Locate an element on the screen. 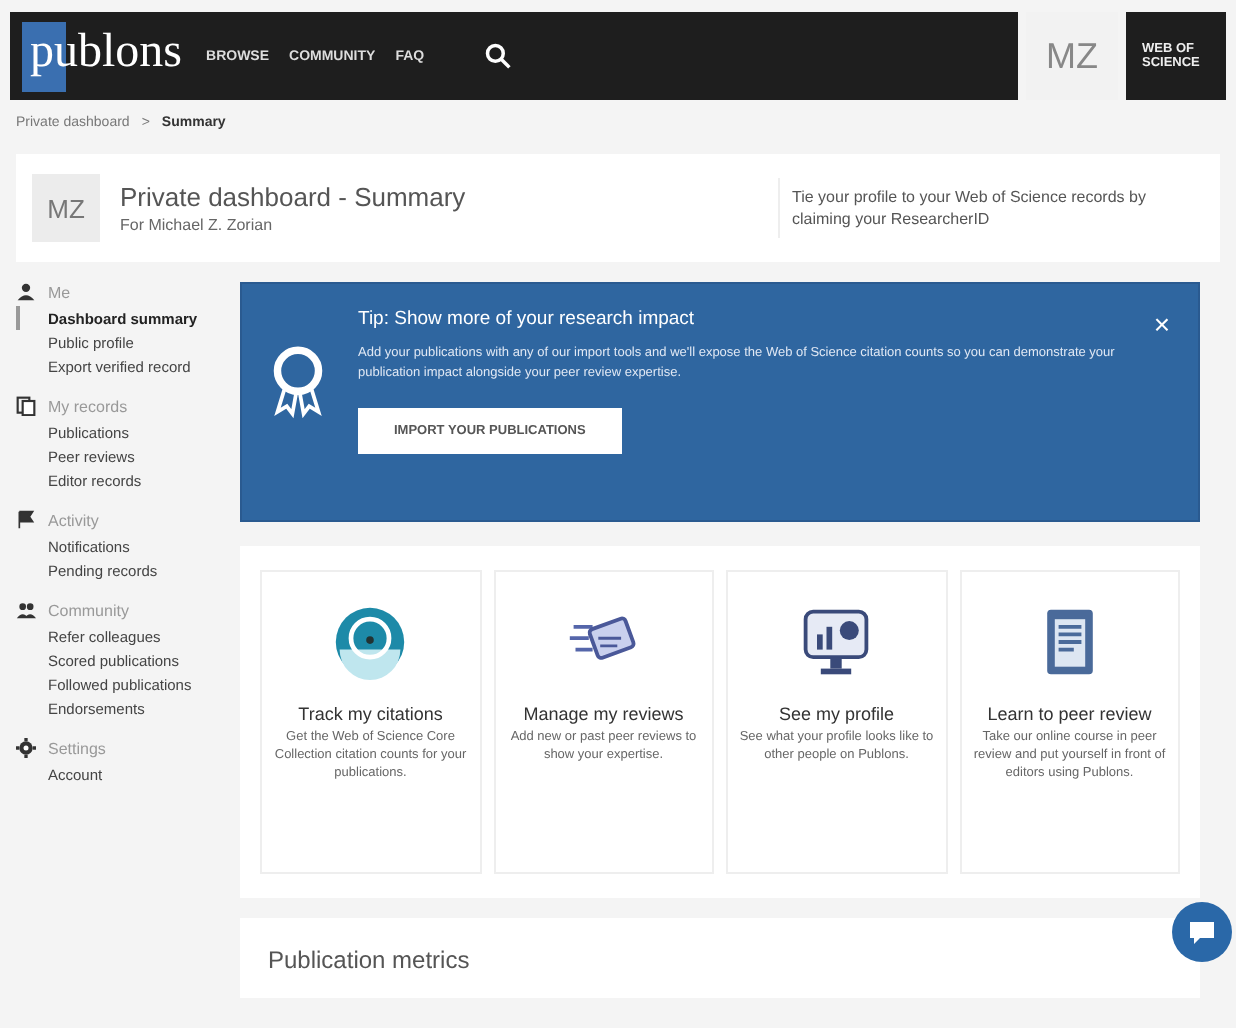  sidebar-section-title: Community is located at coordinates (88, 610).